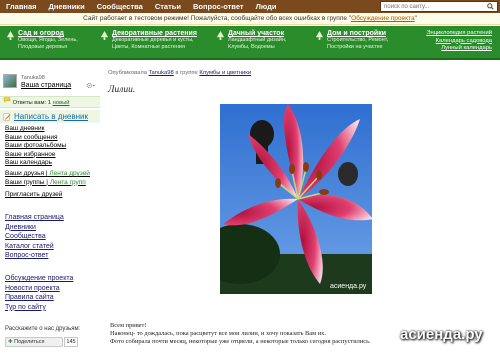 Image resolution: width=500 pixels, height=357 pixels. Describe the element at coordinates (34, 342) in the screenshot. I see `share-button: ✚ Поделиться` at that location.